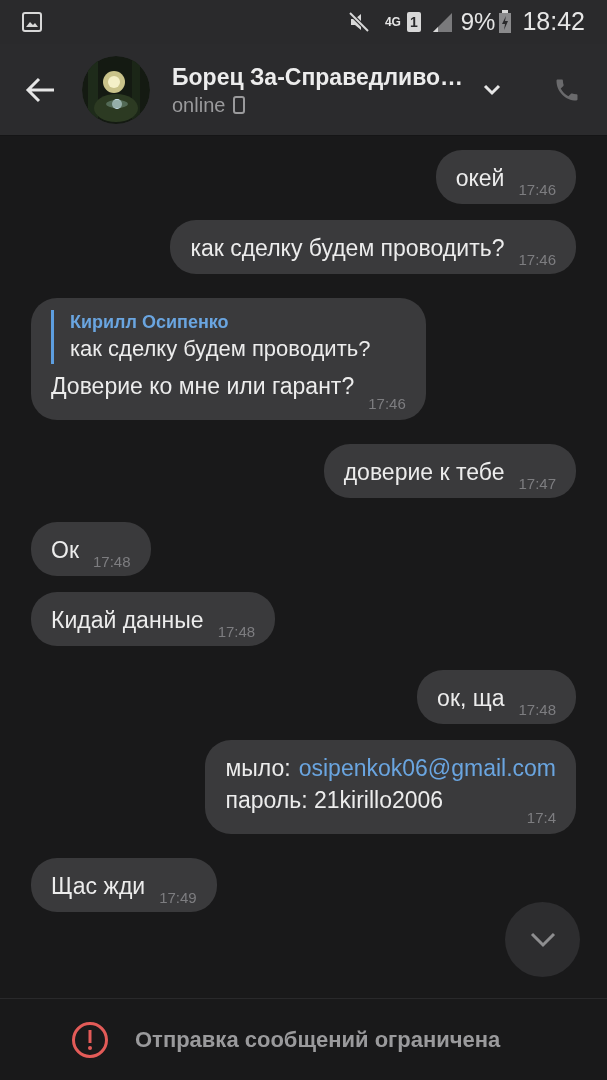  I want to click on message-bubble: Кирилл Осипенко как сделку будем проводить? Доверие ко мне или гарант? 17:46, so click(228, 359).